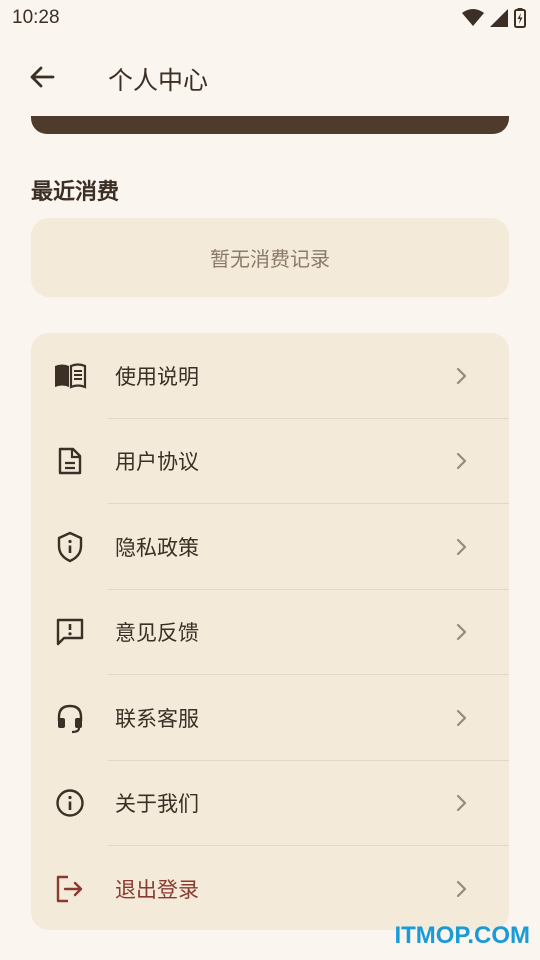  Describe the element at coordinates (270, 718) in the screenshot. I see `menu-item-customer-service: 联系客服` at that location.